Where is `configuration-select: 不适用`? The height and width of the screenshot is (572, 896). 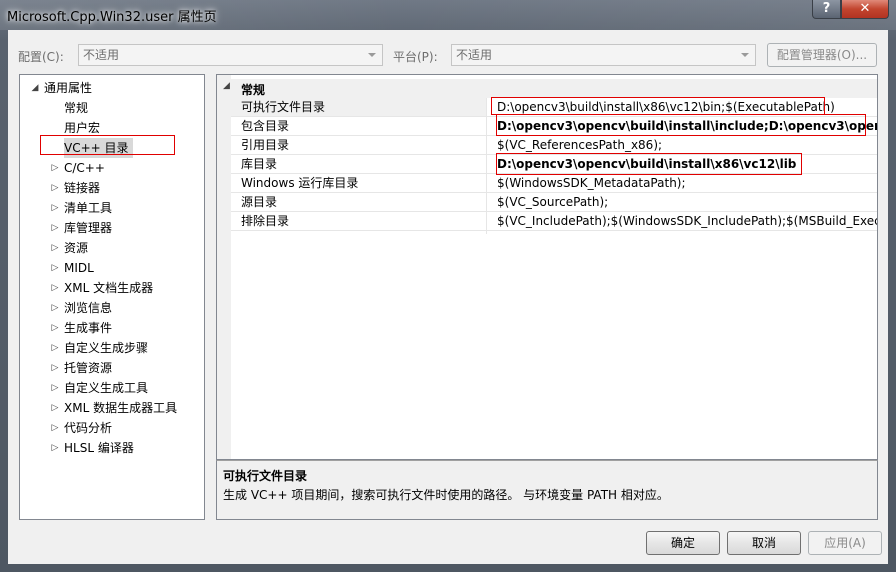 configuration-select: 不适用 is located at coordinates (230, 55).